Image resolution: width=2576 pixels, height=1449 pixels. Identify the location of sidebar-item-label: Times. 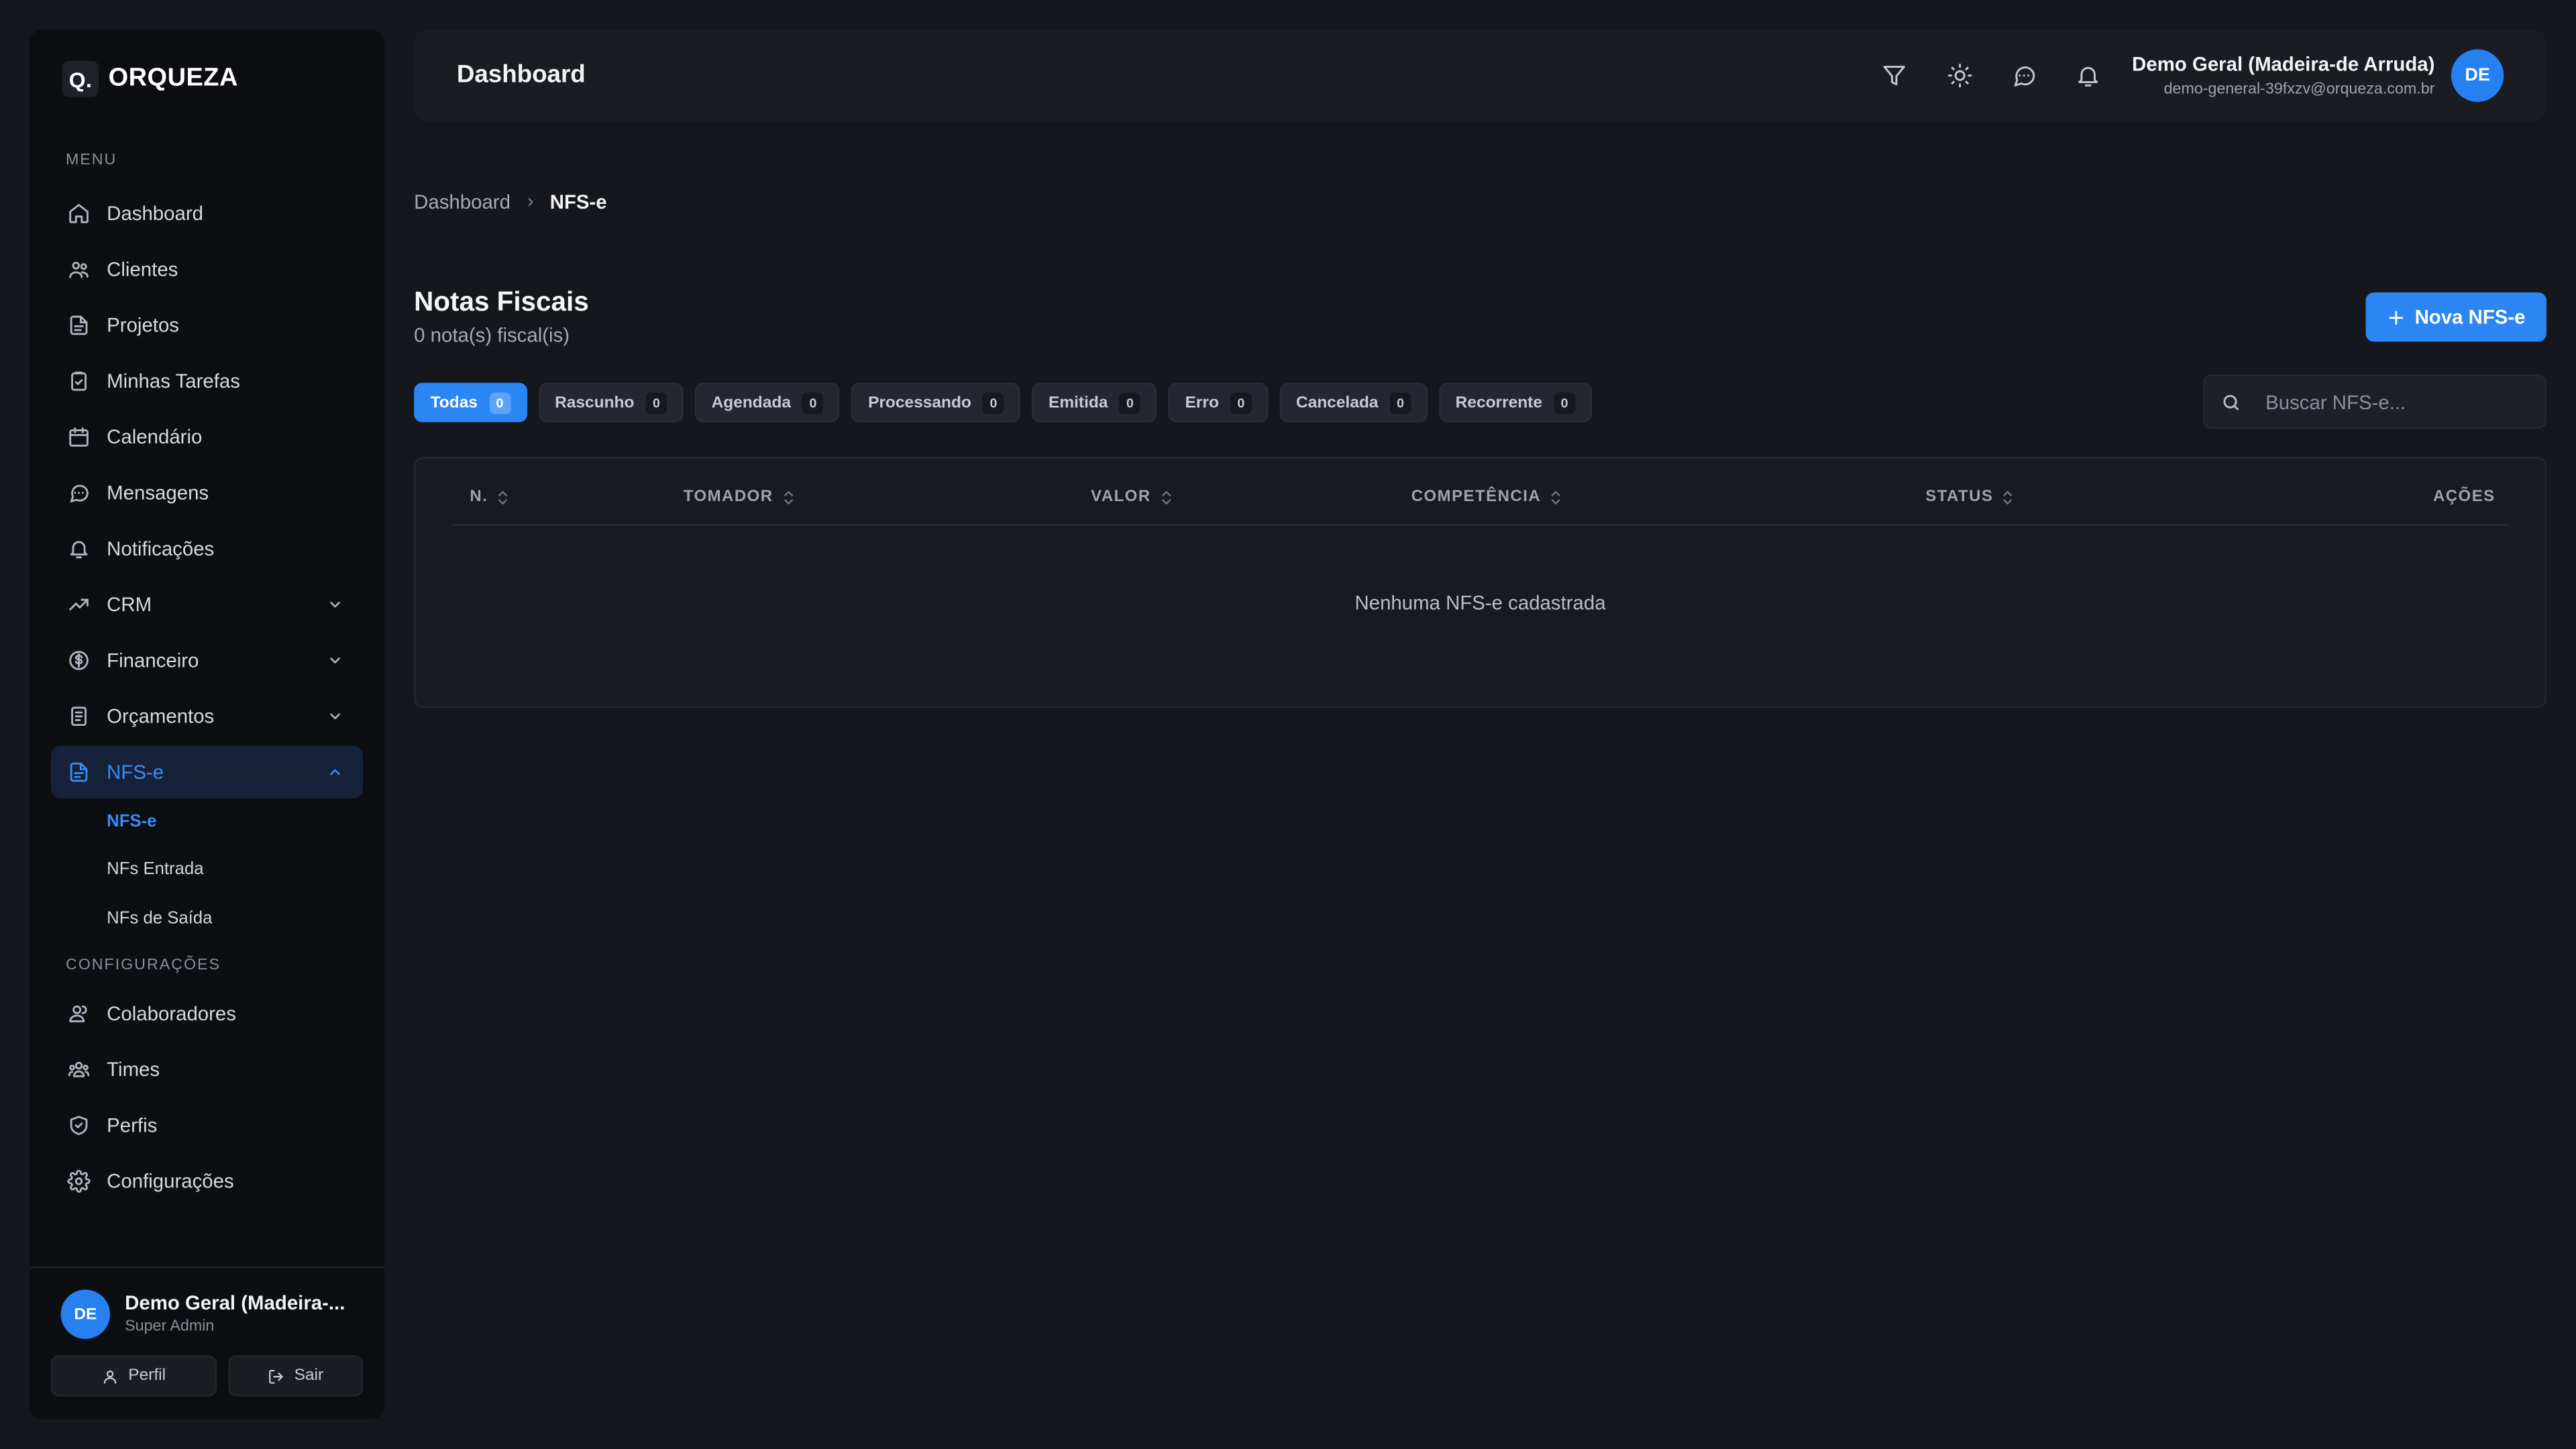
(133, 1069).